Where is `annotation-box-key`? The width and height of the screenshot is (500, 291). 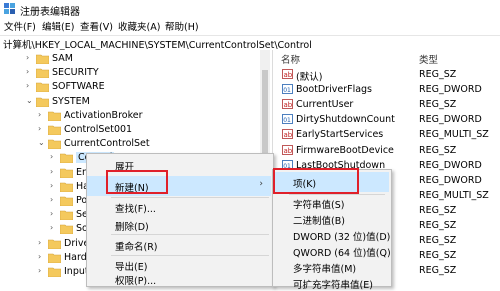 annotation-box-key is located at coordinates (316, 181).